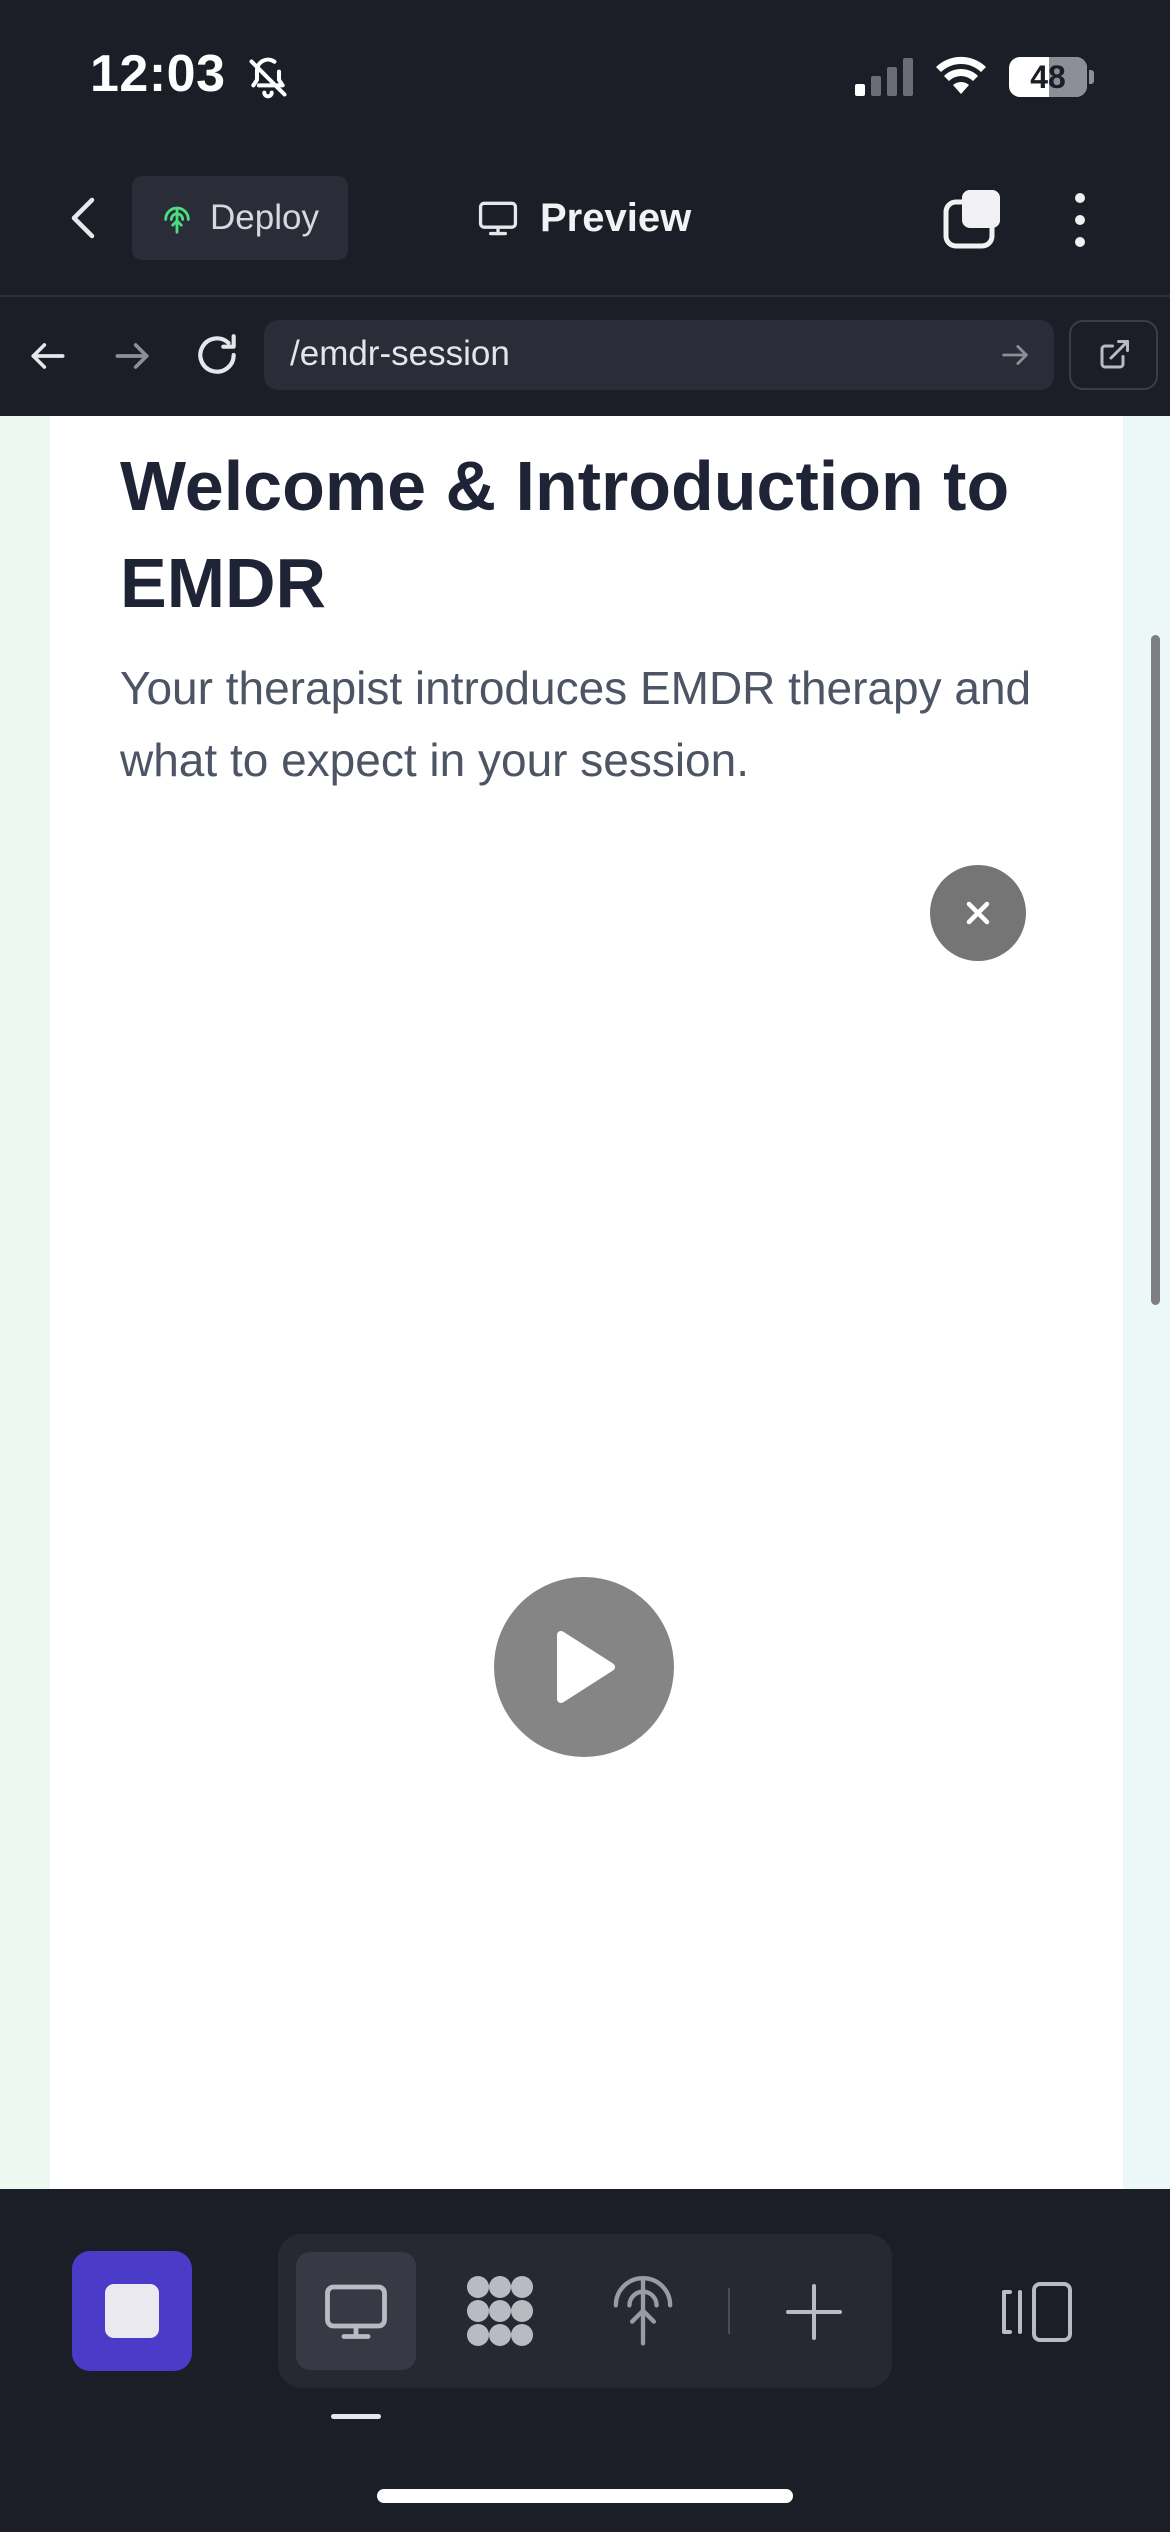  I want to click on plus-icon, so click(814, 2312).